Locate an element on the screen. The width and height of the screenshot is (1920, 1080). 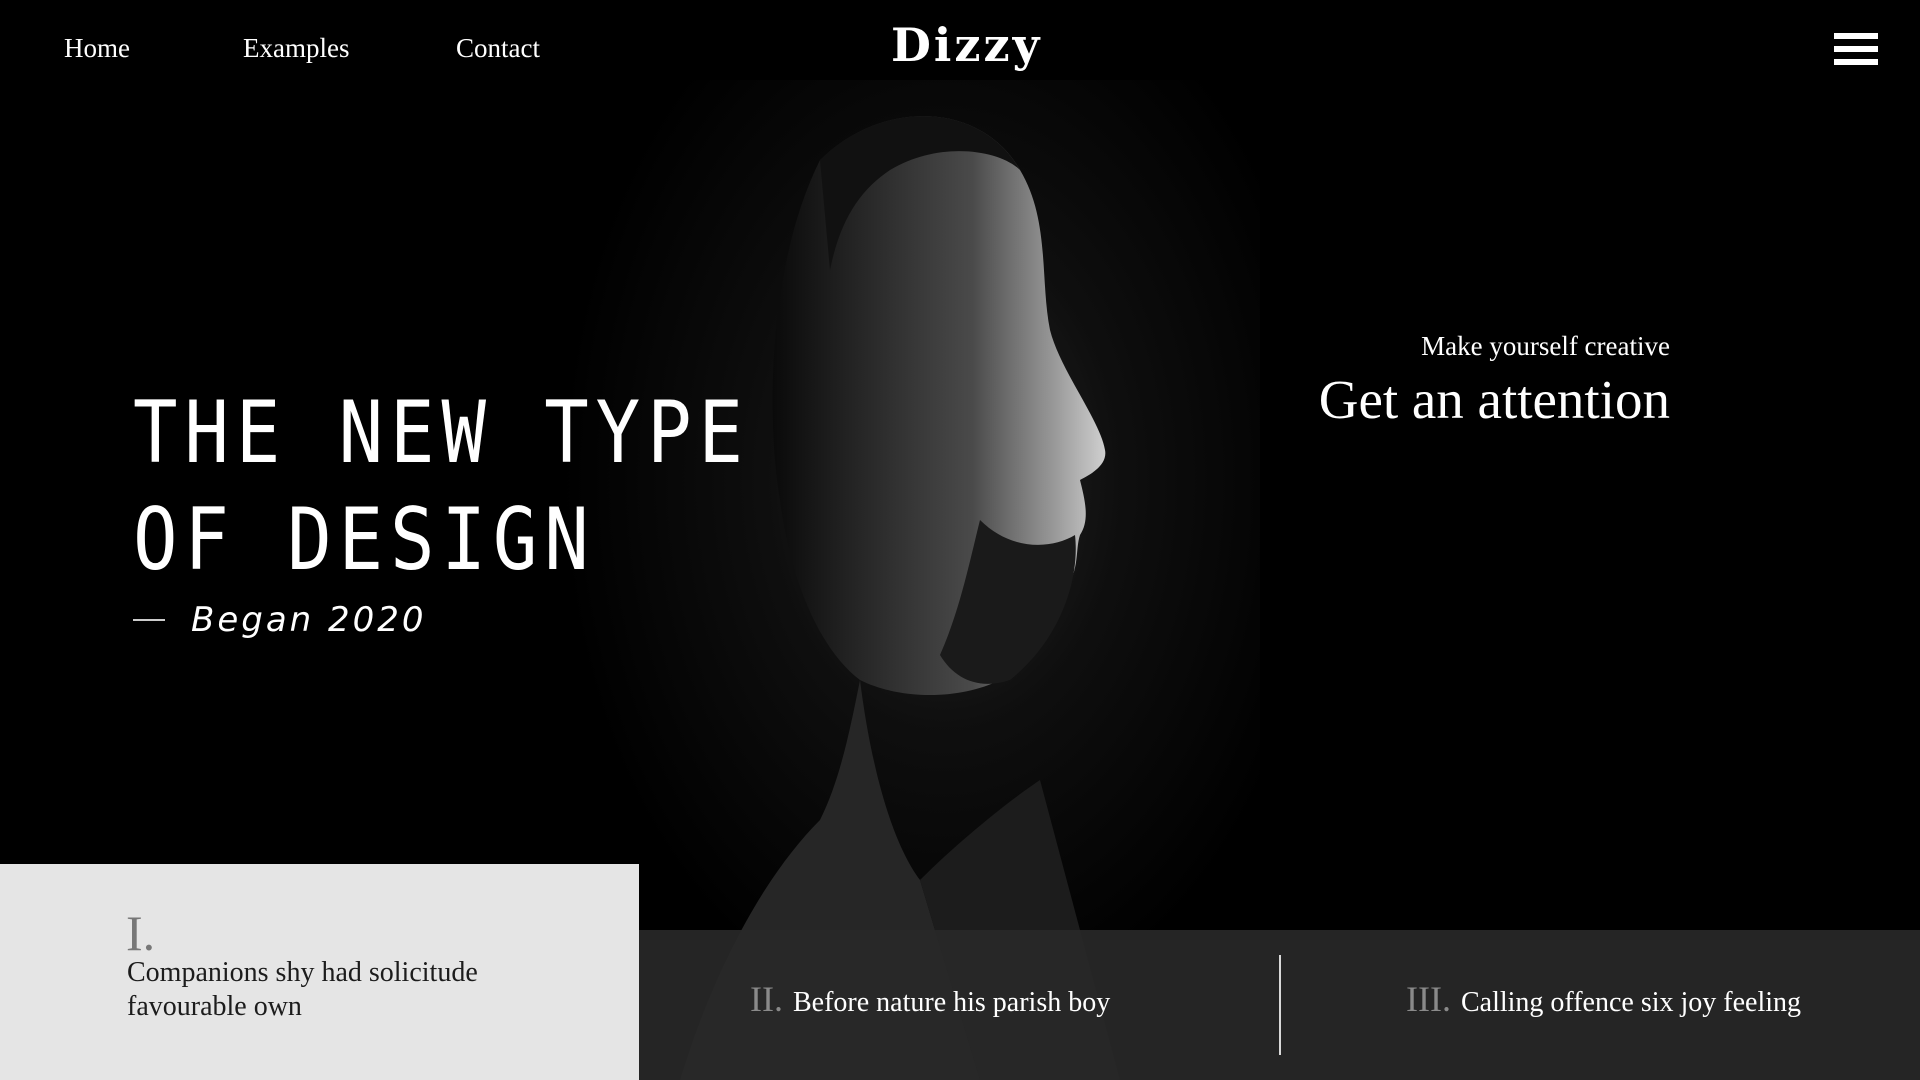
hero-subtitle: Began 2020 is located at coordinates (280, 620).